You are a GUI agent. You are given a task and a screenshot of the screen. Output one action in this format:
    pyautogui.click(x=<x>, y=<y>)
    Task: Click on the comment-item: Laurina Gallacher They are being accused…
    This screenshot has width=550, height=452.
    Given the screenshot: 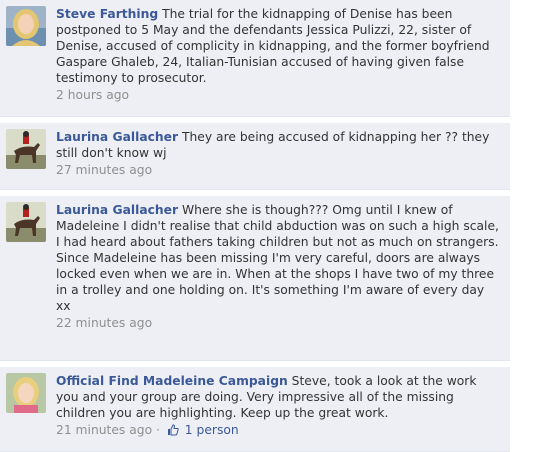 What is the action you would take?
    pyautogui.click(x=255, y=156)
    